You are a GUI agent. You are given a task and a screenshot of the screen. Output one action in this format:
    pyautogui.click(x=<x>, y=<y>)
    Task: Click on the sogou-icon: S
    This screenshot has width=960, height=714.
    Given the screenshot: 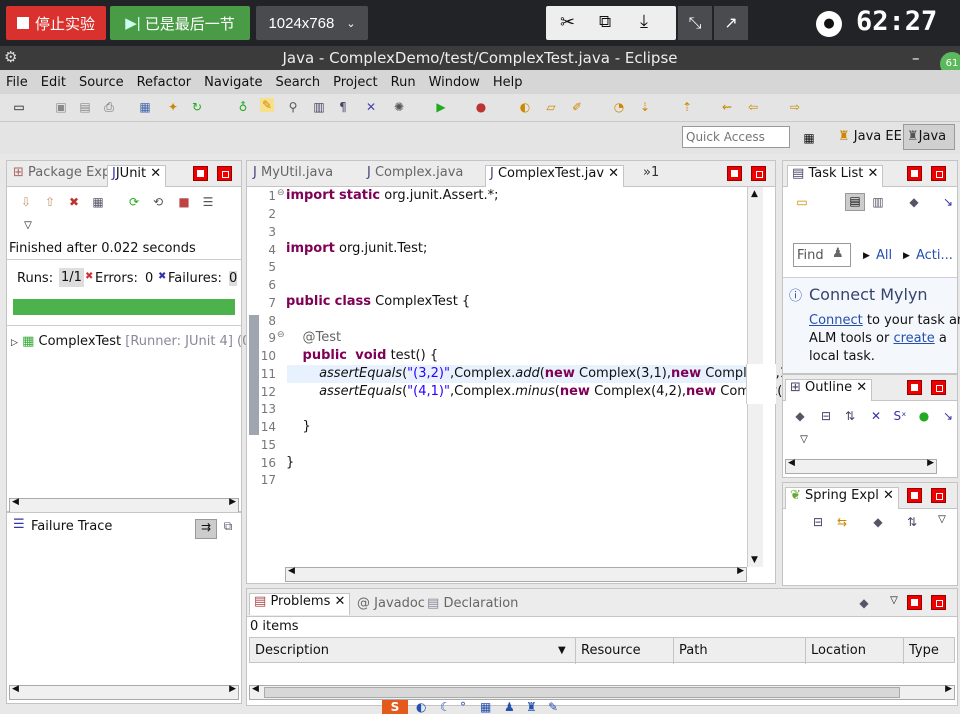 What is the action you would take?
    pyautogui.click(x=395, y=707)
    